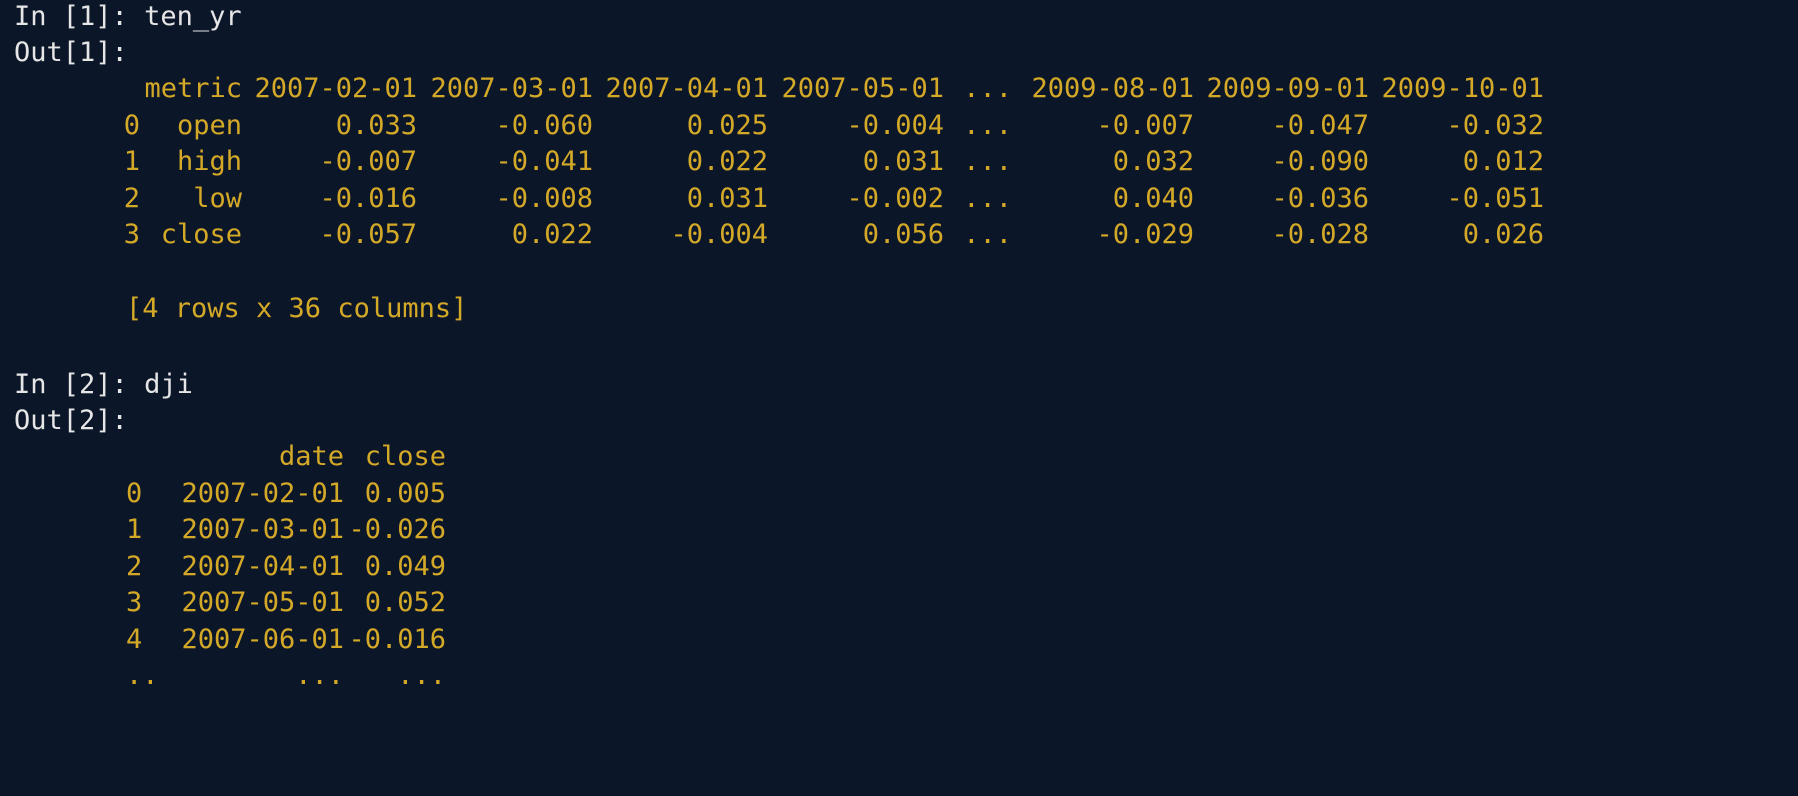  Describe the element at coordinates (1145, 234) in the screenshot. I see `table-cell: -0.029` at that location.